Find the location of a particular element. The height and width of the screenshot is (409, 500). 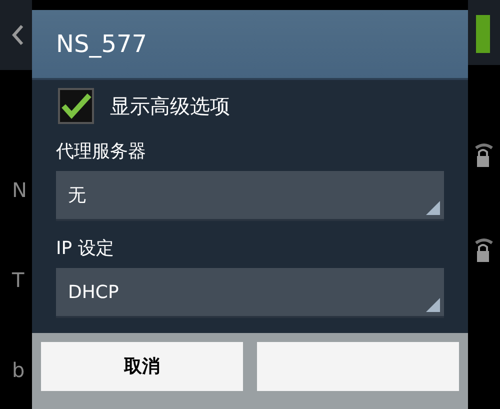

wifi-switch is located at coordinates (483, 34).